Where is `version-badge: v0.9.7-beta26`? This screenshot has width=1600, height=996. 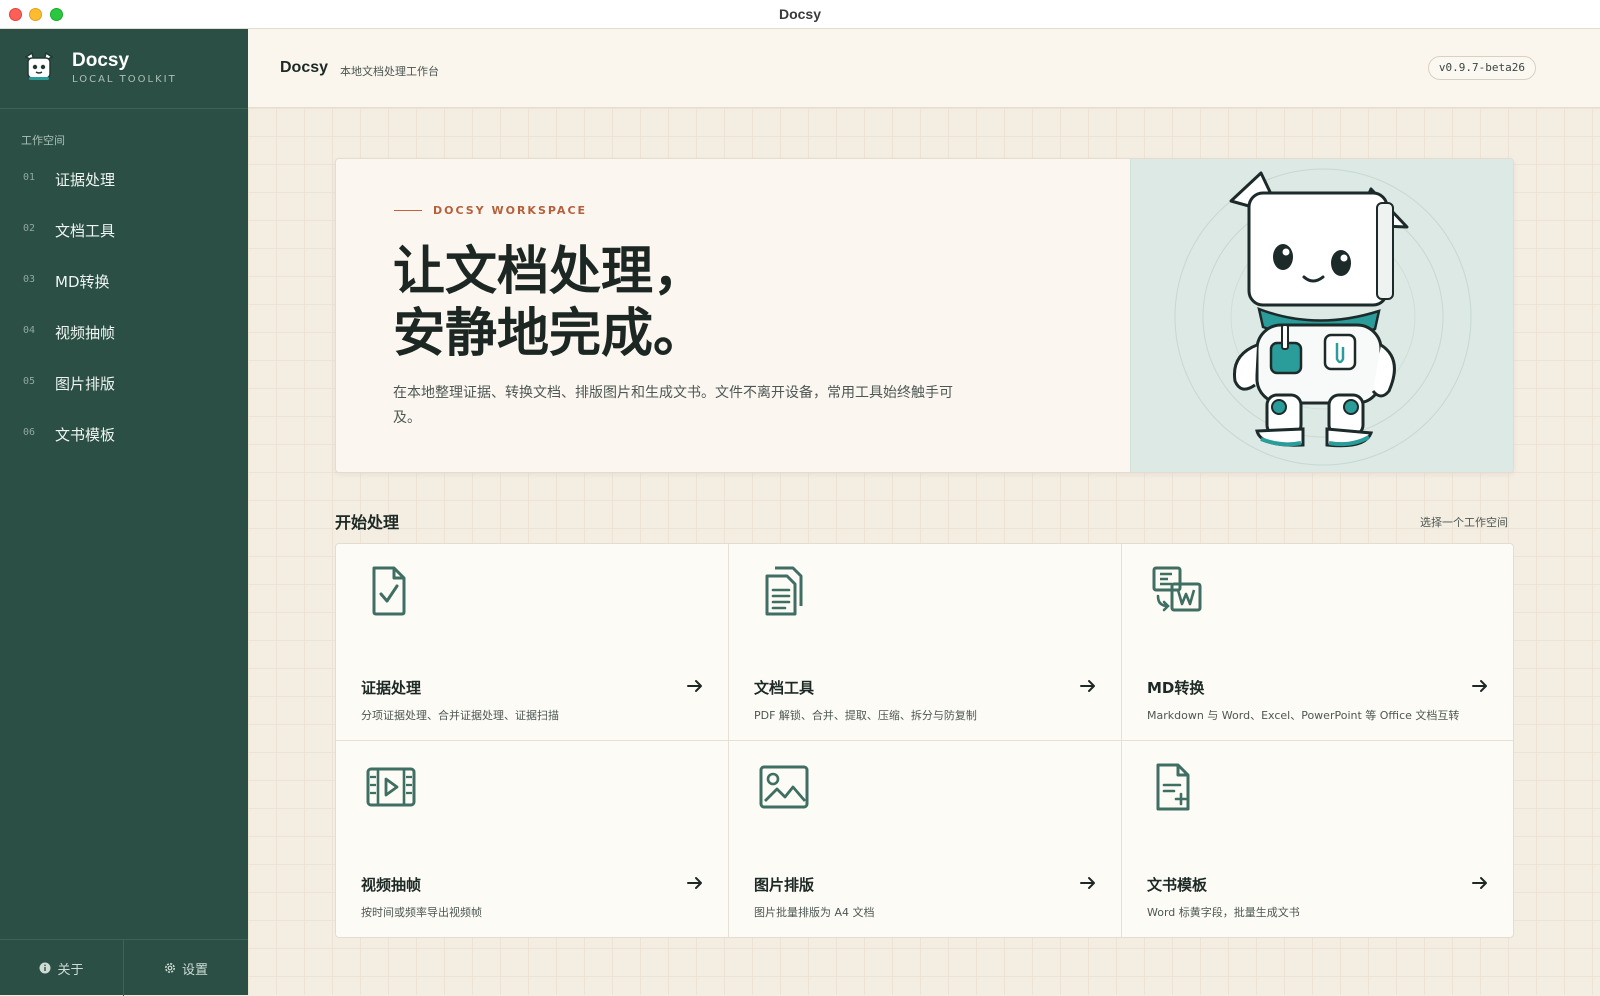 version-badge: v0.9.7-beta26 is located at coordinates (1481, 68).